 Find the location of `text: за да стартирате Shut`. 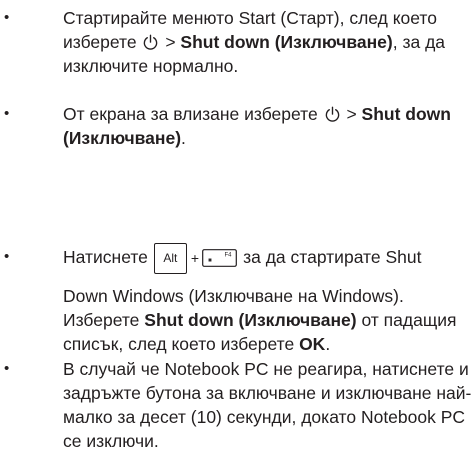

text: за да стартирате Shut is located at coordinates (332, 257).